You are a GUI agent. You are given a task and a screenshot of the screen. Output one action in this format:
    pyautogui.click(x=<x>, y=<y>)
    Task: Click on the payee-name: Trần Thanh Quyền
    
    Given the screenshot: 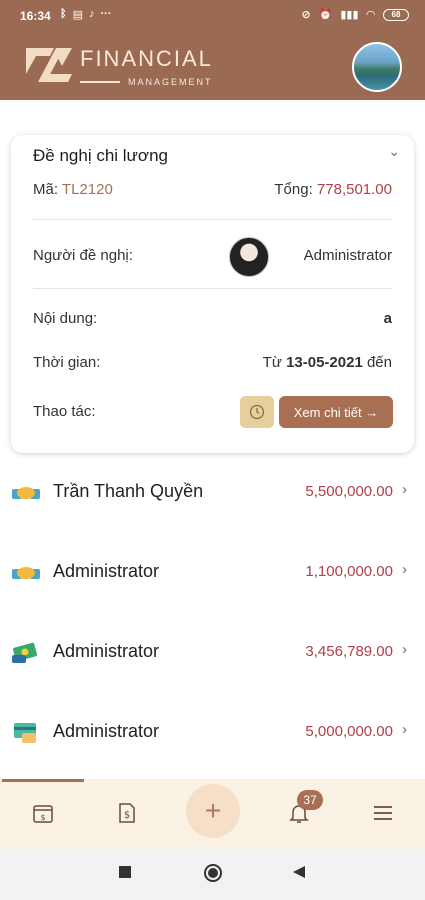 What is the action you would take?
    pyautogui.click(x=128, y=491)
    